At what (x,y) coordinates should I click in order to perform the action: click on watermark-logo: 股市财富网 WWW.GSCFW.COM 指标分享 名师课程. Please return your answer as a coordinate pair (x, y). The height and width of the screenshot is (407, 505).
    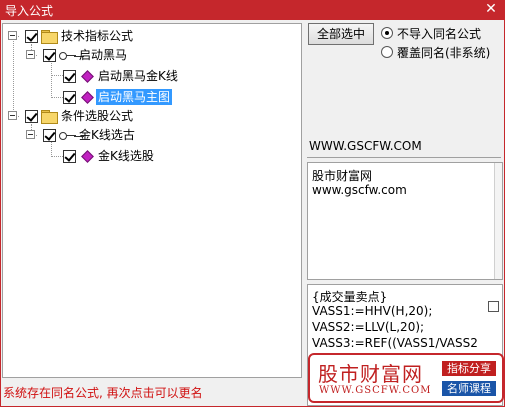
    Looking at the image, I should click on (406, 378).